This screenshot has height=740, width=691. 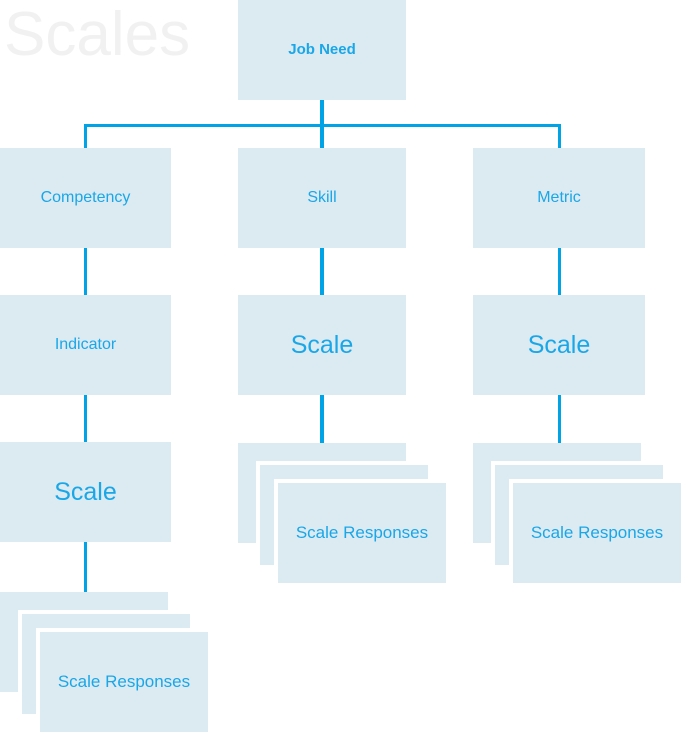 I want to click on node-skill-label: Skill, so click(x=322, y=198).